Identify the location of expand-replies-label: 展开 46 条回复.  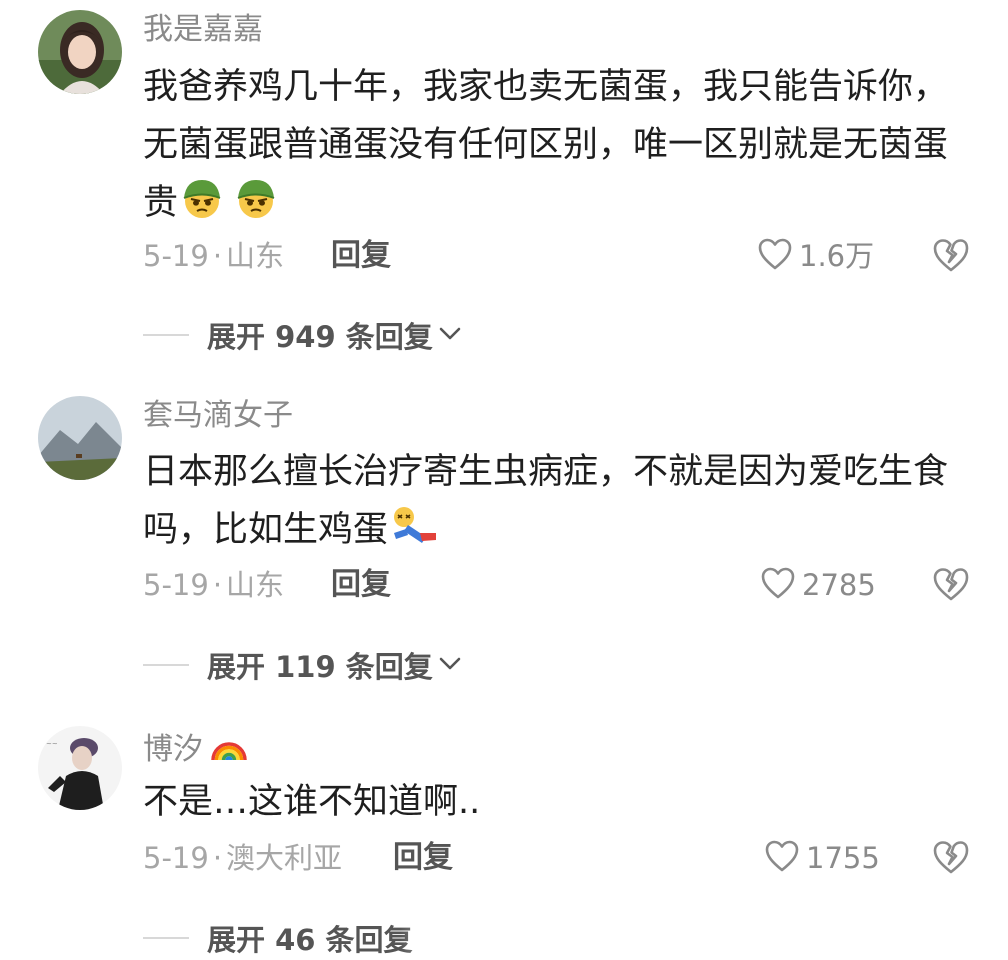
(310, 940).